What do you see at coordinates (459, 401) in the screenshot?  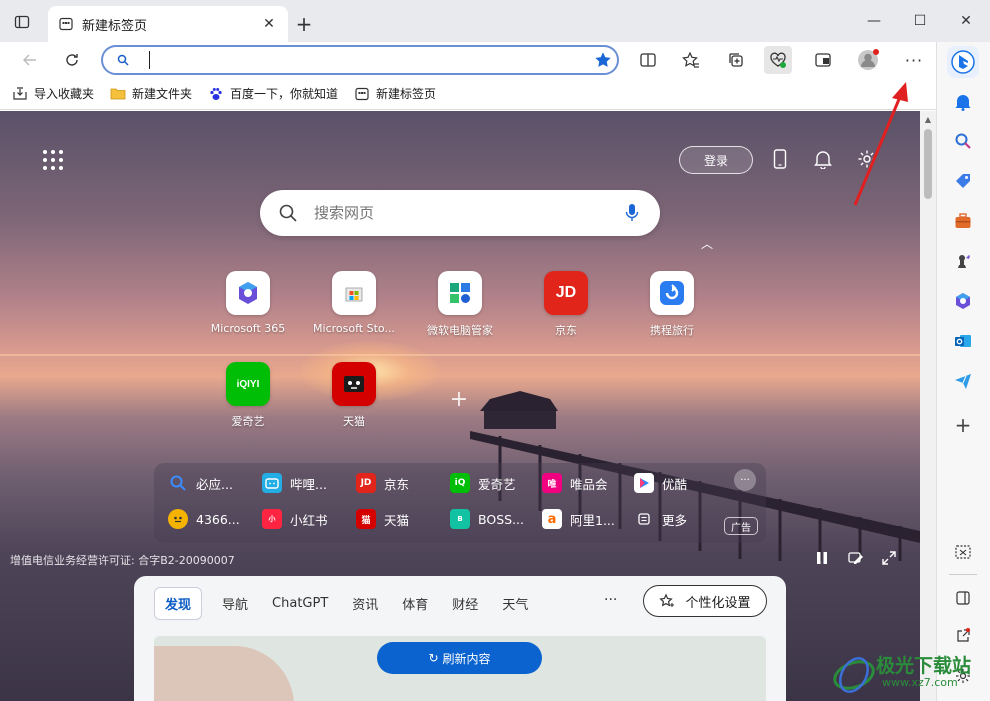 I see `add-shortcut-button: +` at bounding box center [459, 401].